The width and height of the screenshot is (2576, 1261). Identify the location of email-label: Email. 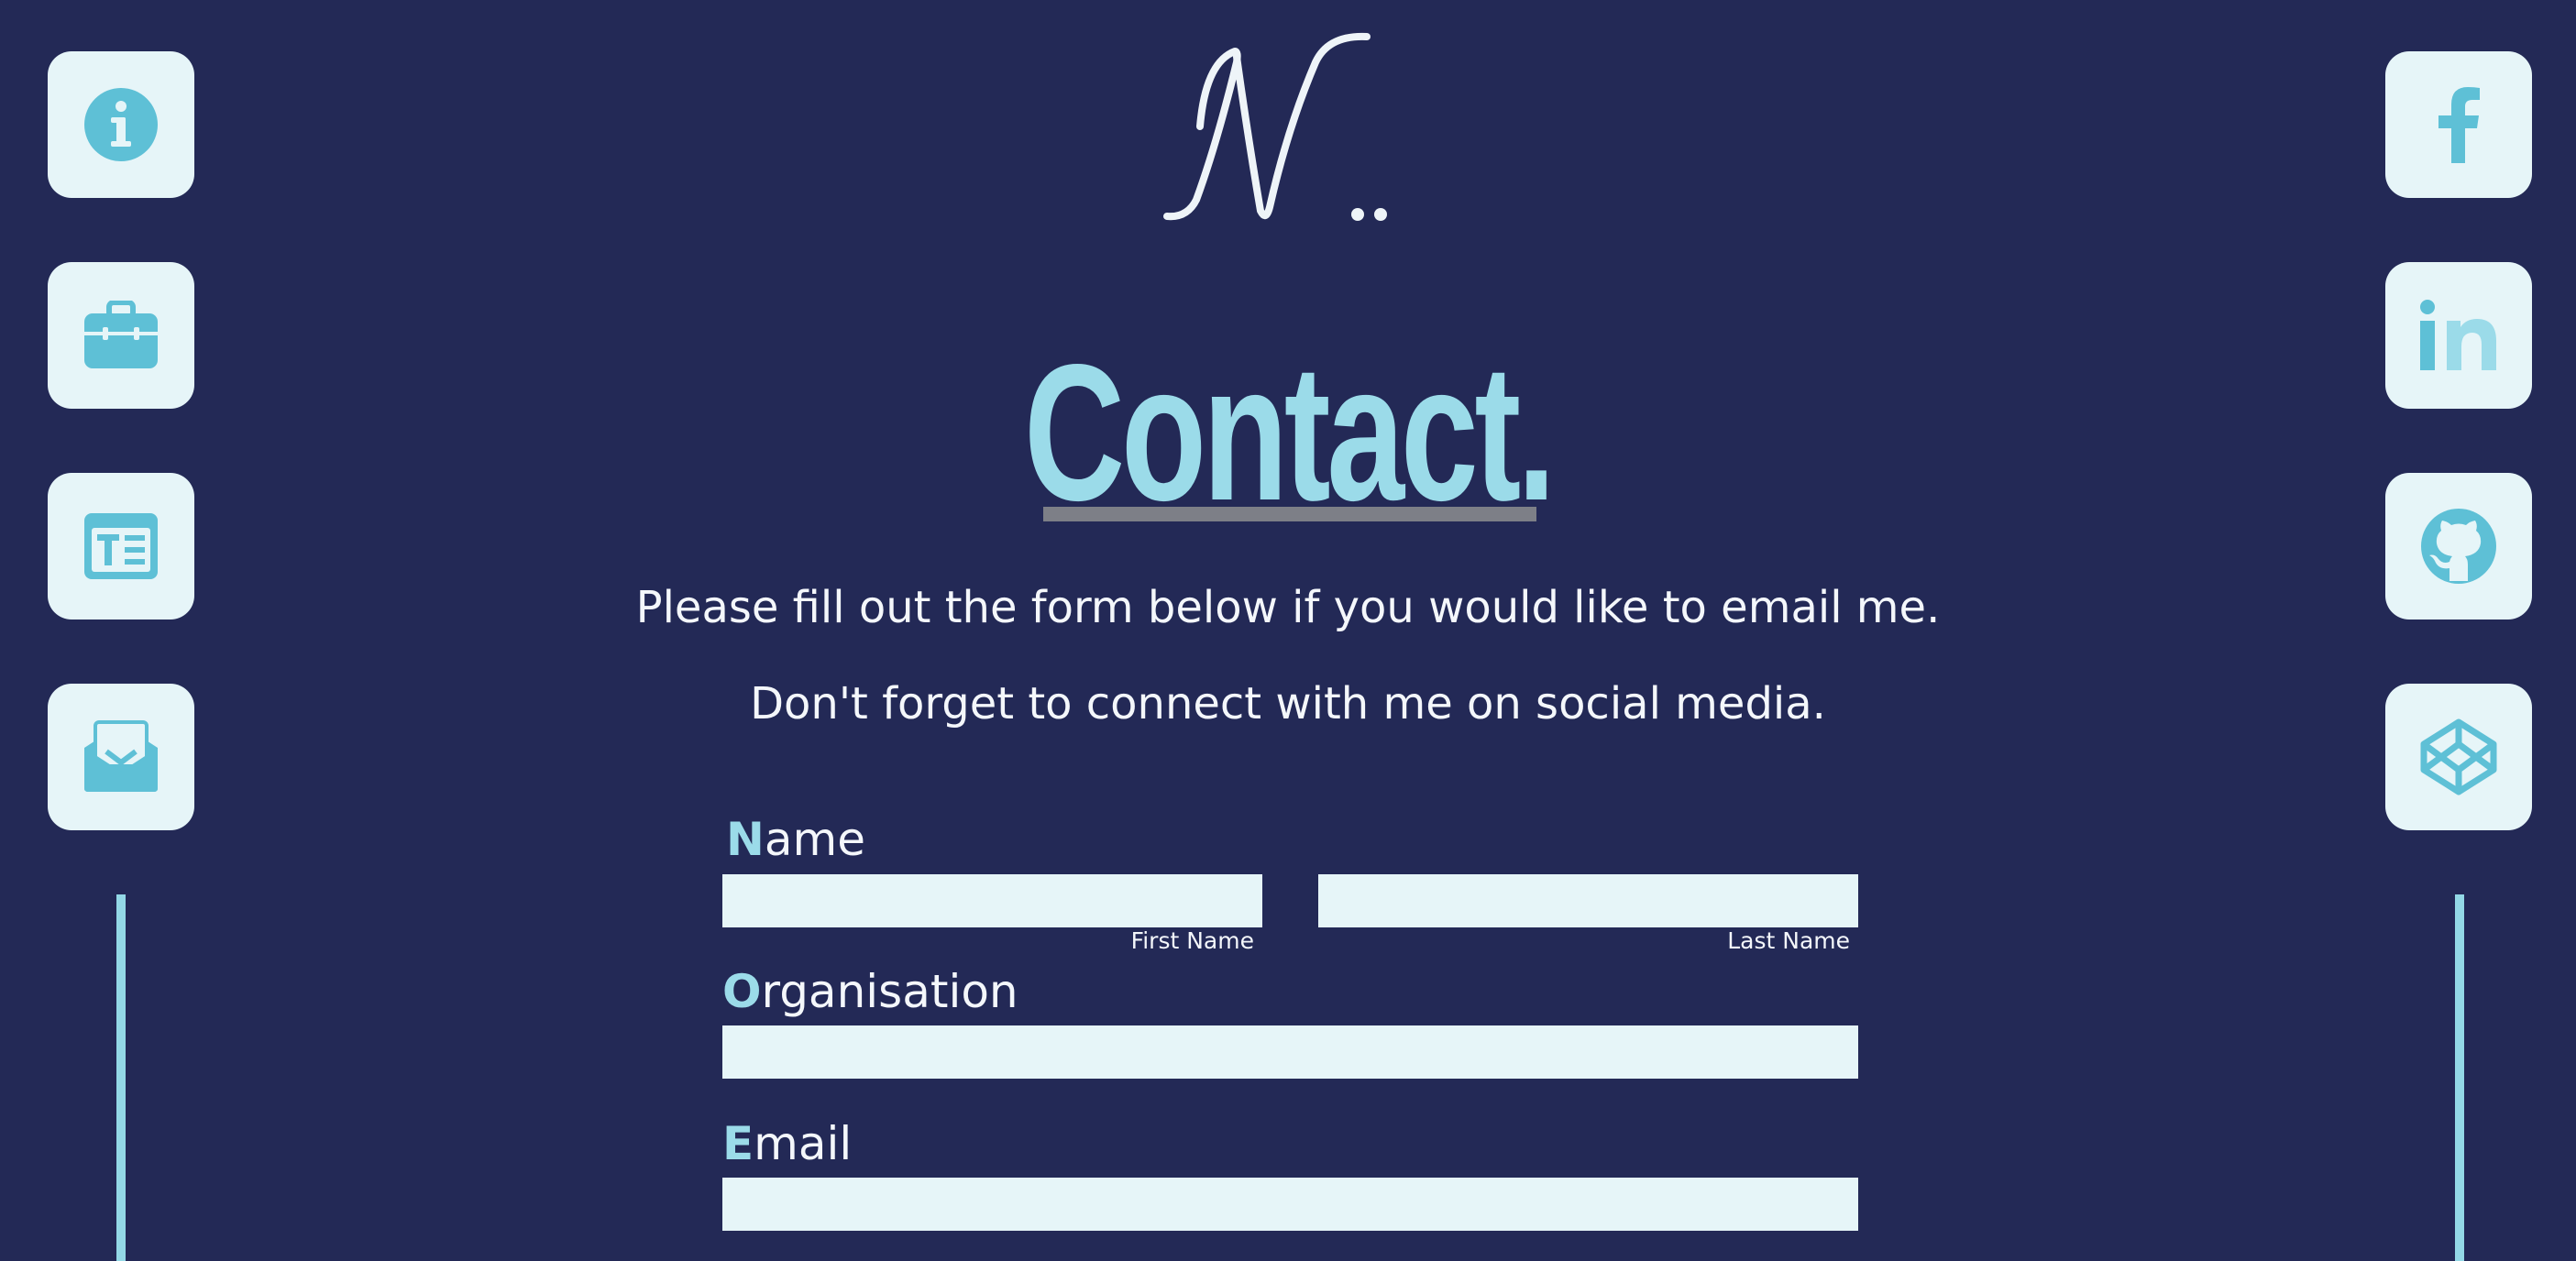
(787, 1143).